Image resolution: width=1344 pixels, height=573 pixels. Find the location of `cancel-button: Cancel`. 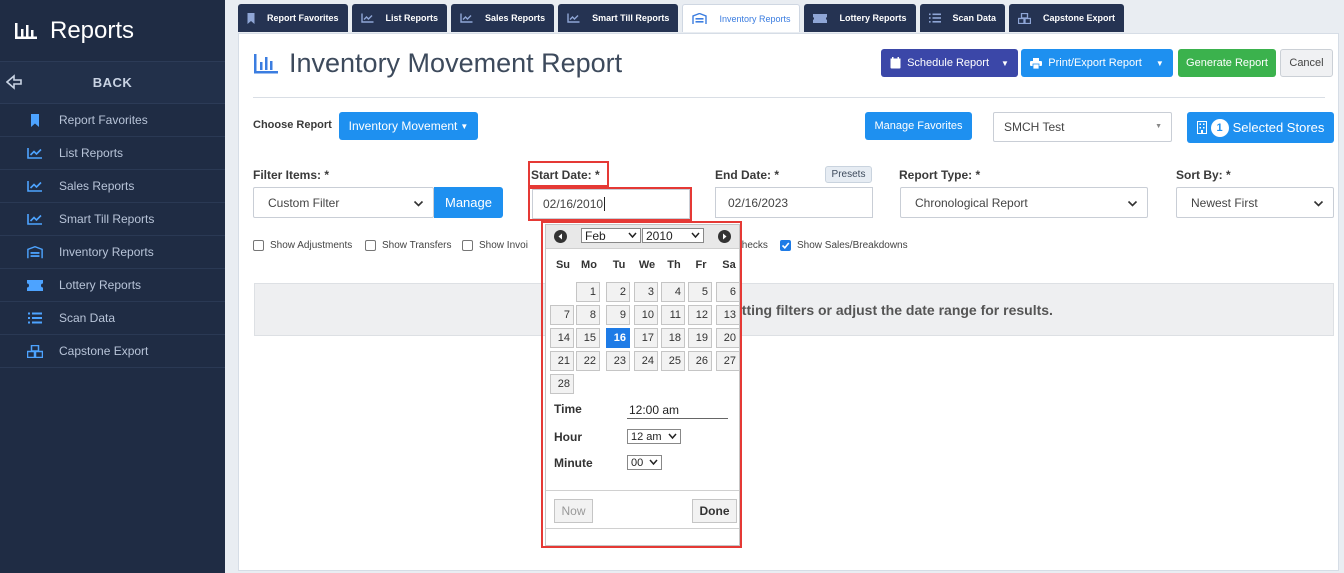

cancel-button: Cancel is located at coordinates (1306, 63).